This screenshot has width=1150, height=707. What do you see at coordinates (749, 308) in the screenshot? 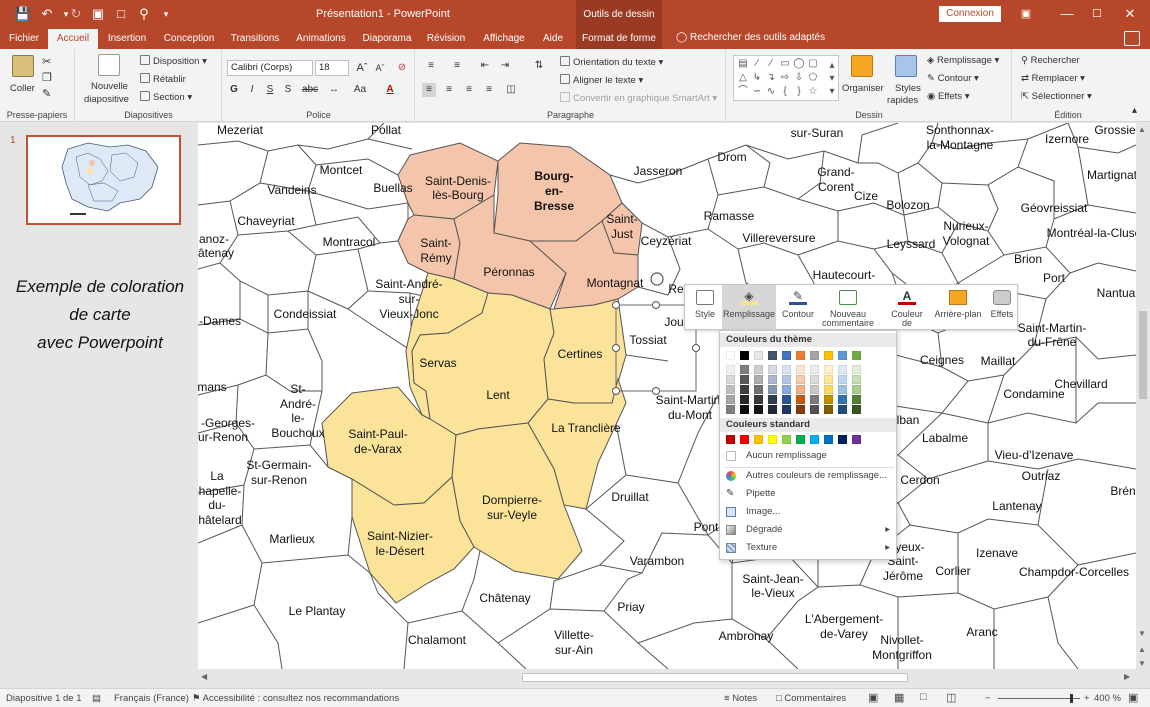
I see `fill-button: ◈ Remplissage` at bounding box center [749, 308].